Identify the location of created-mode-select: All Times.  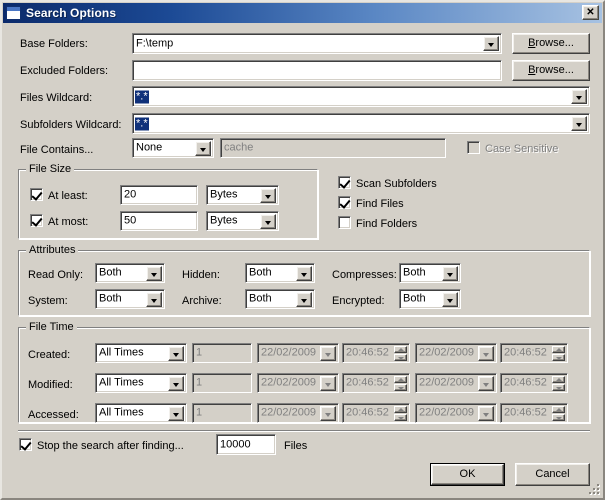
(141, 353).